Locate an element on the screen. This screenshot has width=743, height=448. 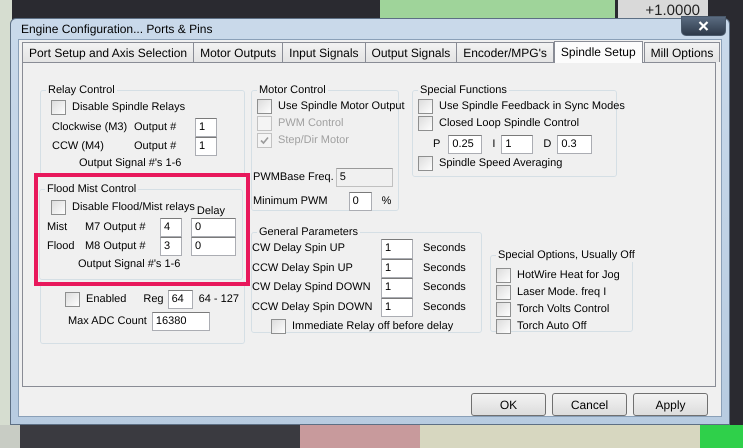
field-label: CW Delay Spin UP is located at coordinates (299, 248).